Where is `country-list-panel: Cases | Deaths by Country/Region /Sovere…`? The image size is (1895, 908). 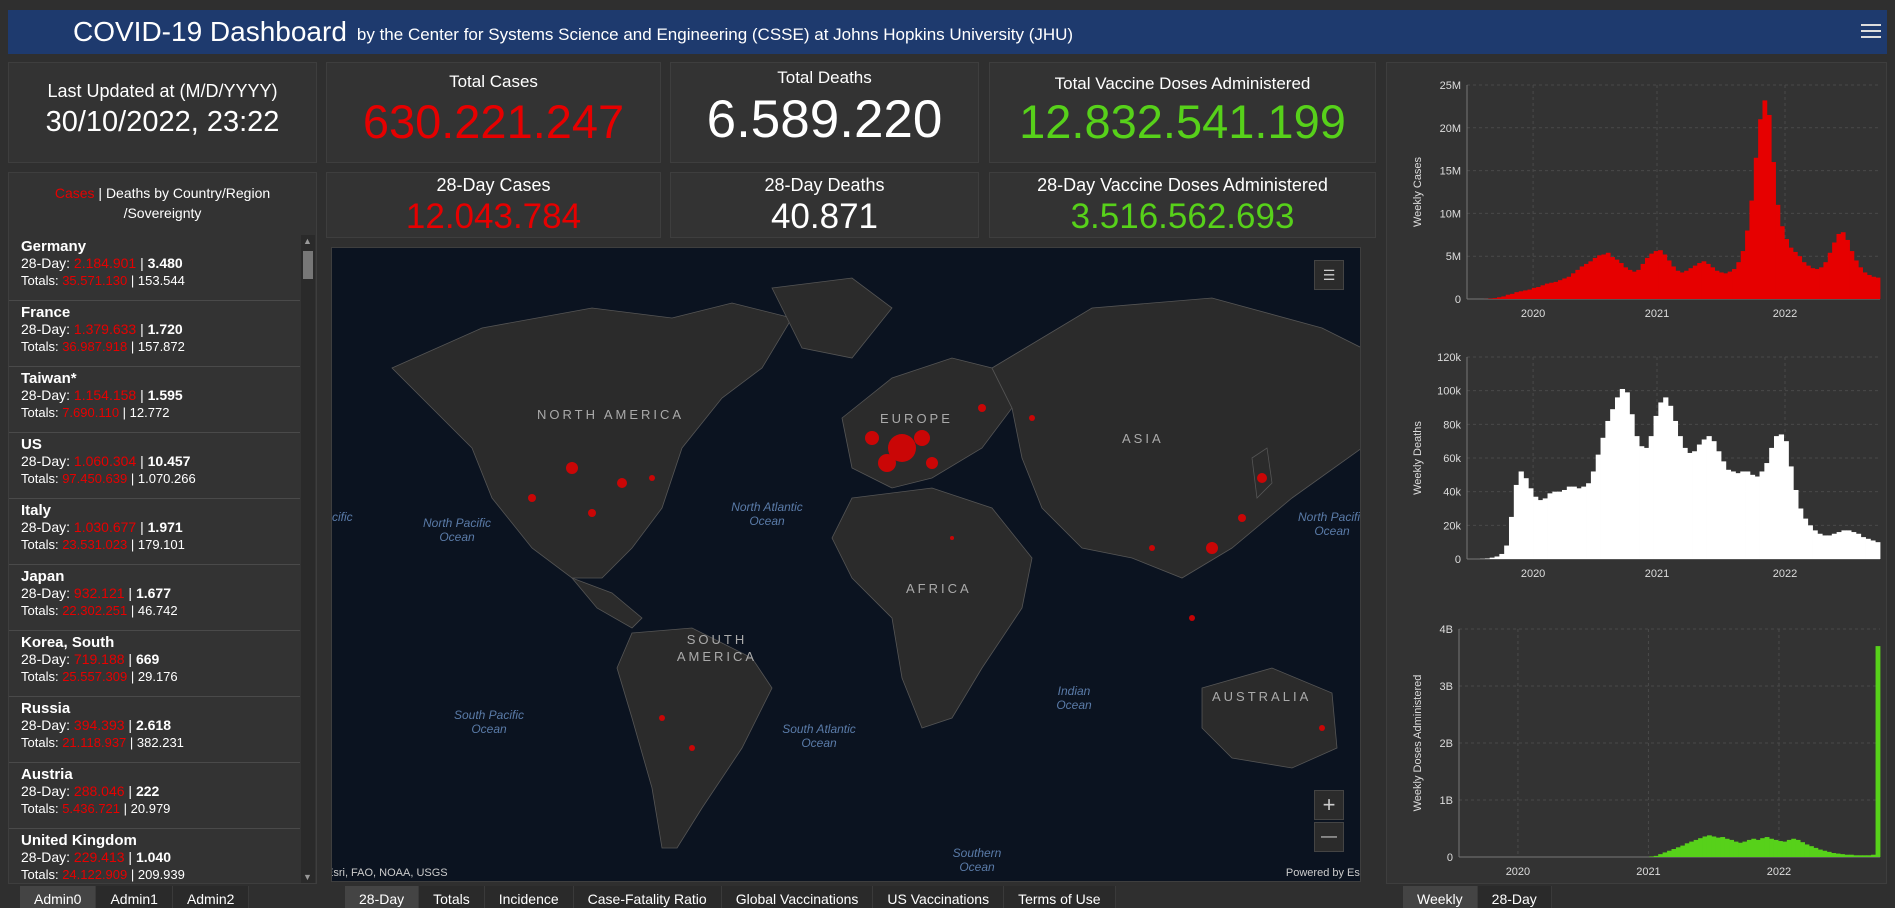 country-list-panel: Cases | Deaths by Country/Region /Sovere… is located at coordinates (162, 528).